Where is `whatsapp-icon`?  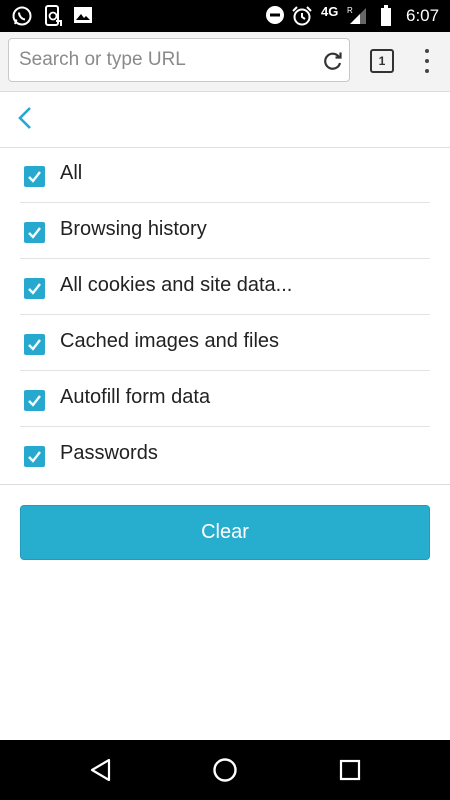 whatsapp-icon is located at coordinates (22, 18).